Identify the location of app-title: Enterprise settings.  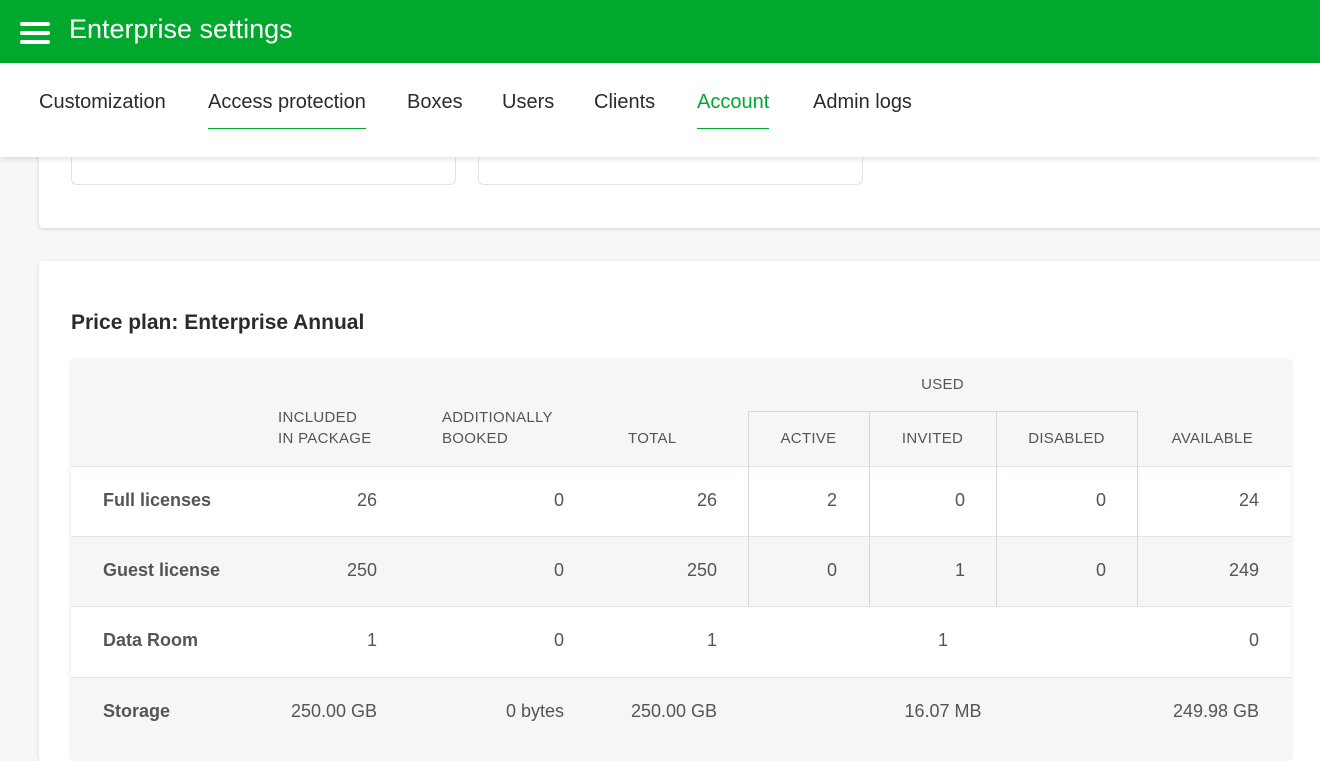
(181, 29).